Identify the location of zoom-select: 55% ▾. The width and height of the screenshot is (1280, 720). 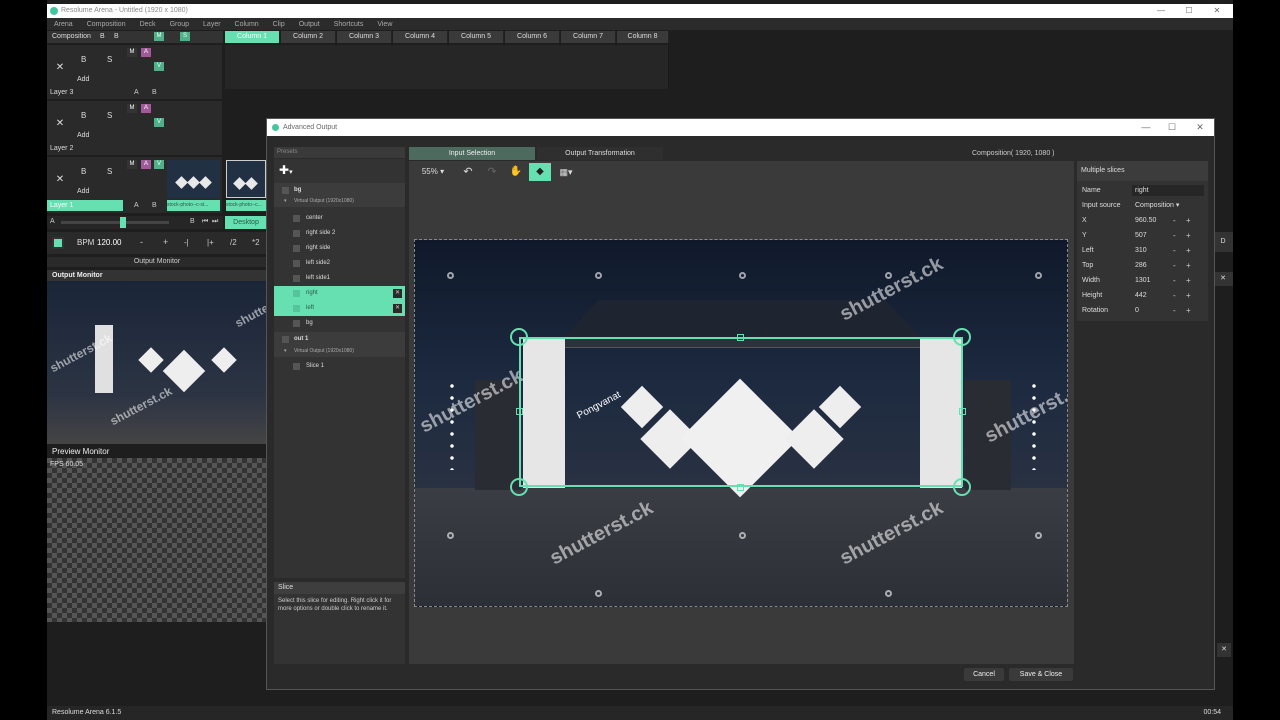
(433, 172).